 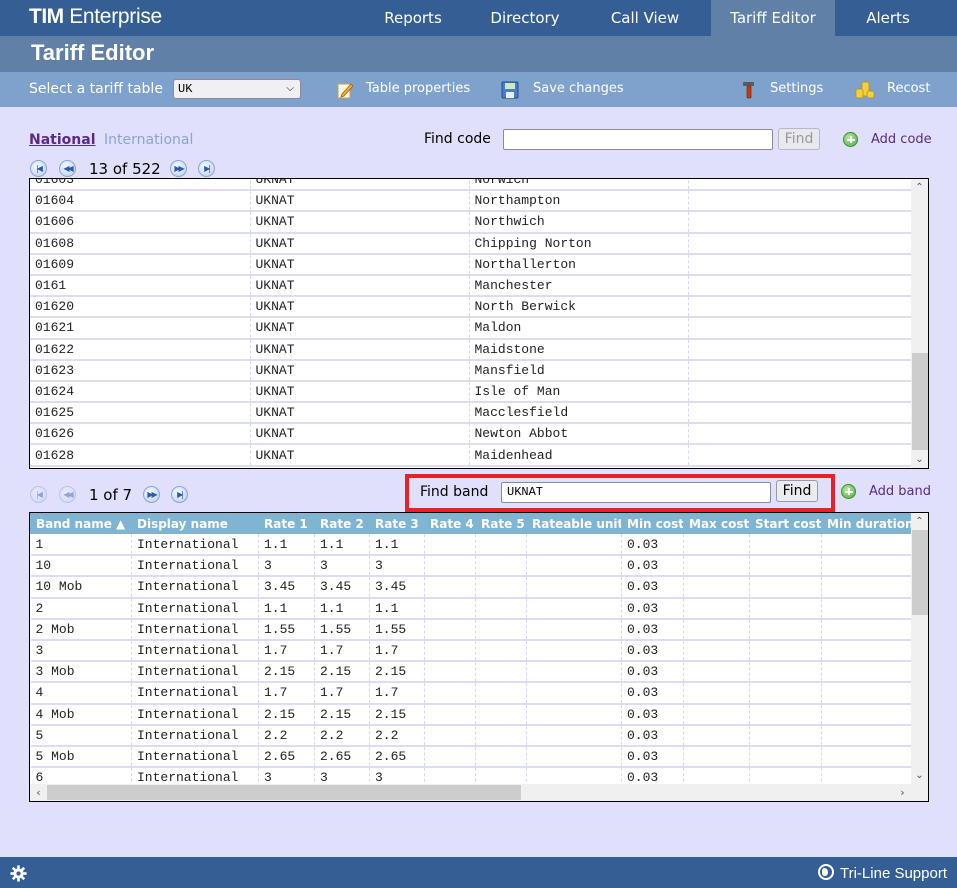 What do you see at coordinates (140, 222) in the screenshot?
I see `code-cell: 01606` at bounding box center [140, 222].